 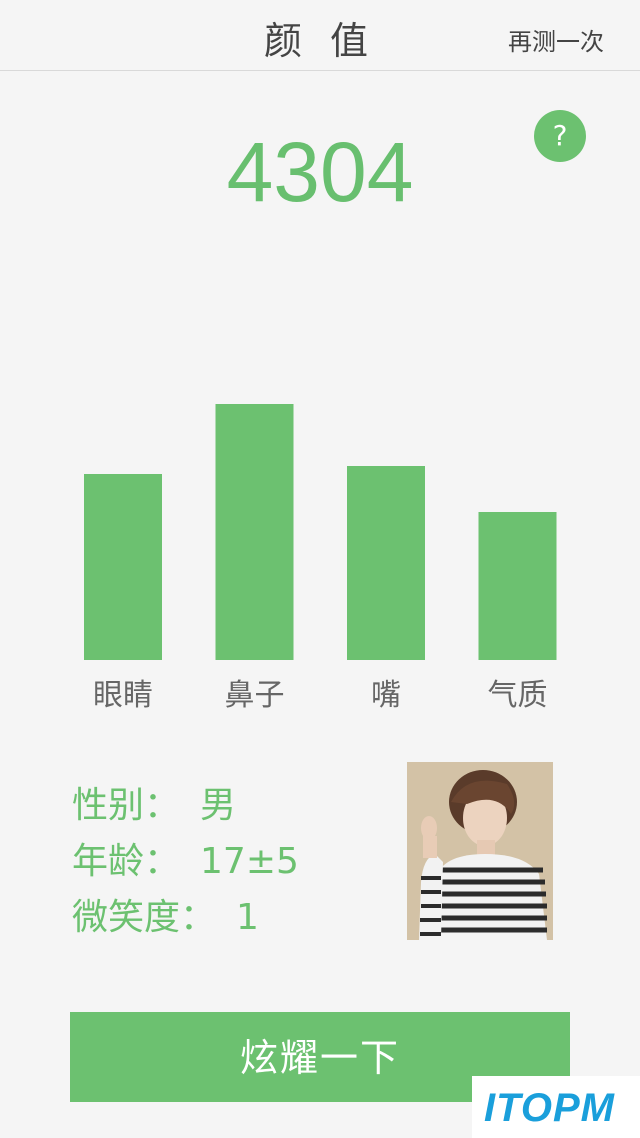 What do you see at coordinates (255, 695) in the screenshot?
I see `bar-label-2: 鼻子` at bounding box center [255, 695].